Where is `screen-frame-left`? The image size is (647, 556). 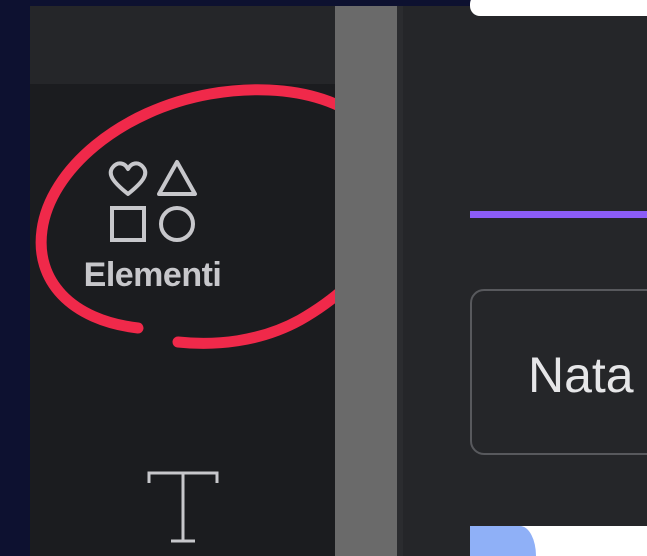
screen-frame-left is located at coordinates (15, 278).